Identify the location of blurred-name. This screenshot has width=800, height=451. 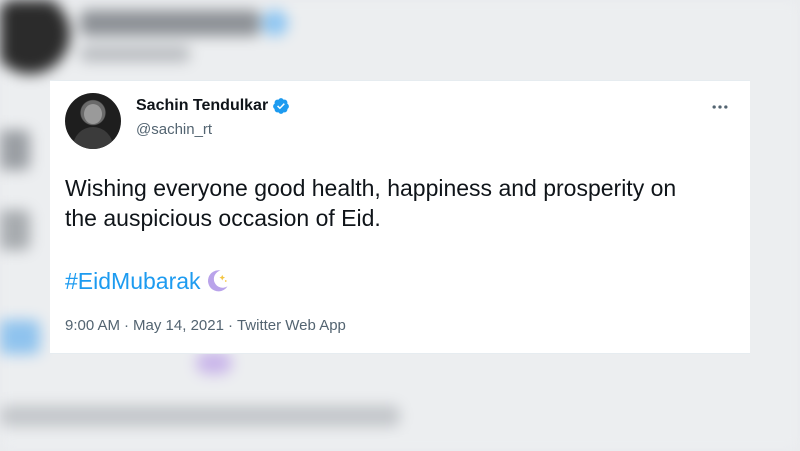
(170, 23).